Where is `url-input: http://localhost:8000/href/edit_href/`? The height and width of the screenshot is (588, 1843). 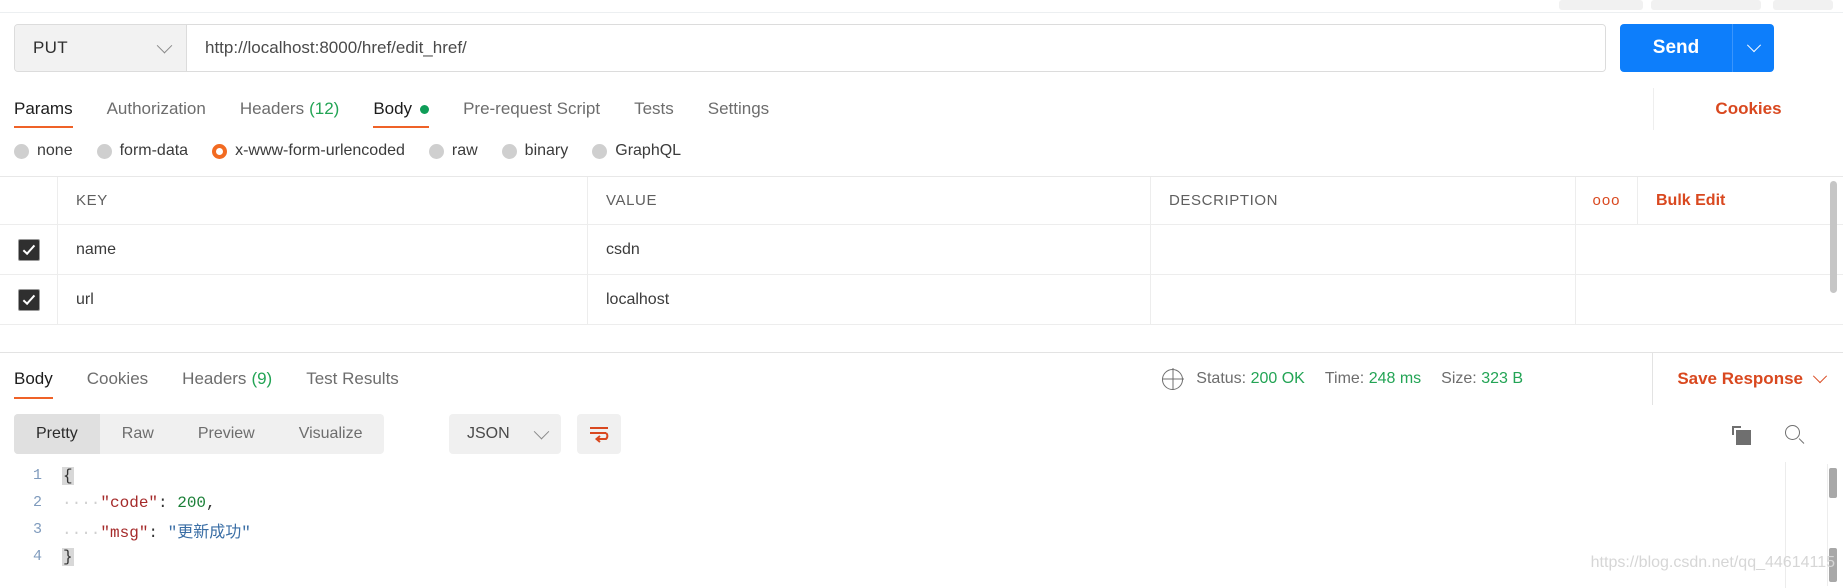 url-input: http://localhost:8000/href/edit_href/ is located at coordinates (896, 48).